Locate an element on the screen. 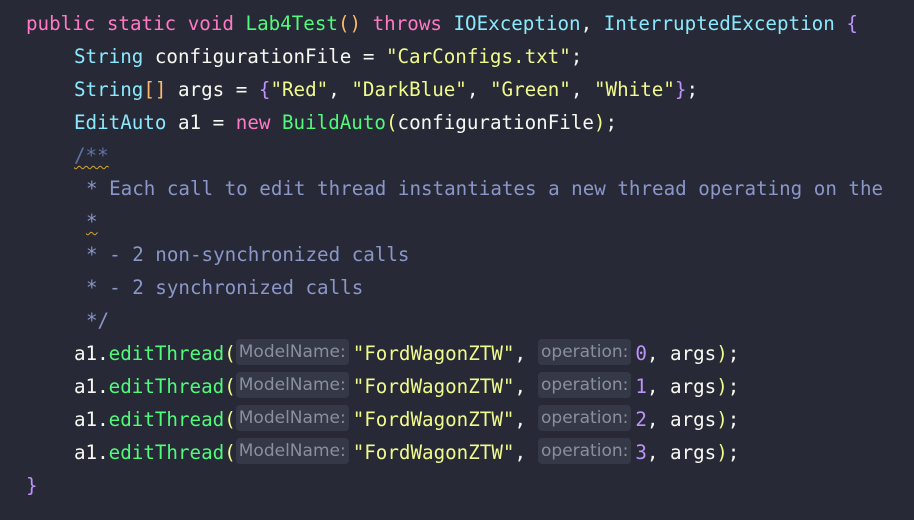 The image size is (914, 520). javadoc-close: */ is located at coordinates (98, 320).